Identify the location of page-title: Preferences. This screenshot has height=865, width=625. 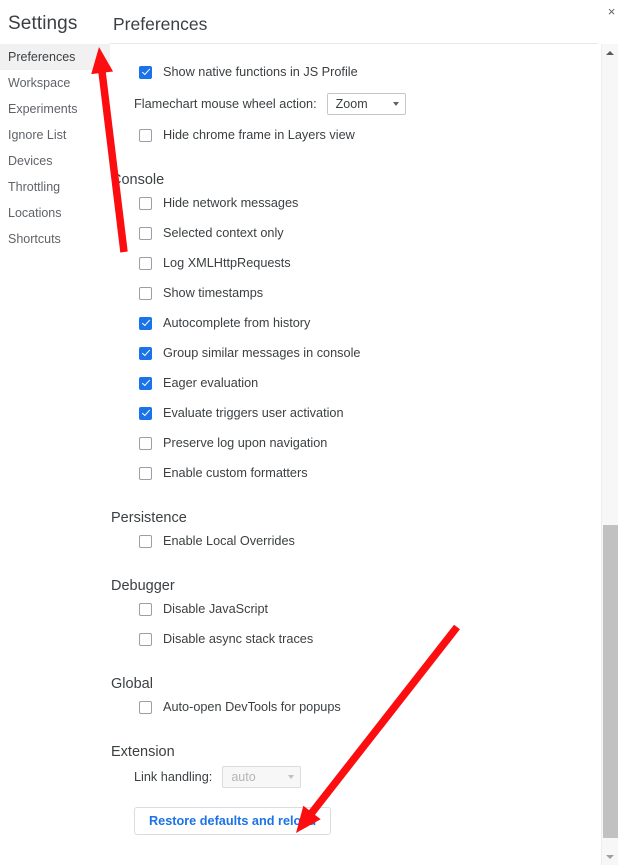
(160, 24).